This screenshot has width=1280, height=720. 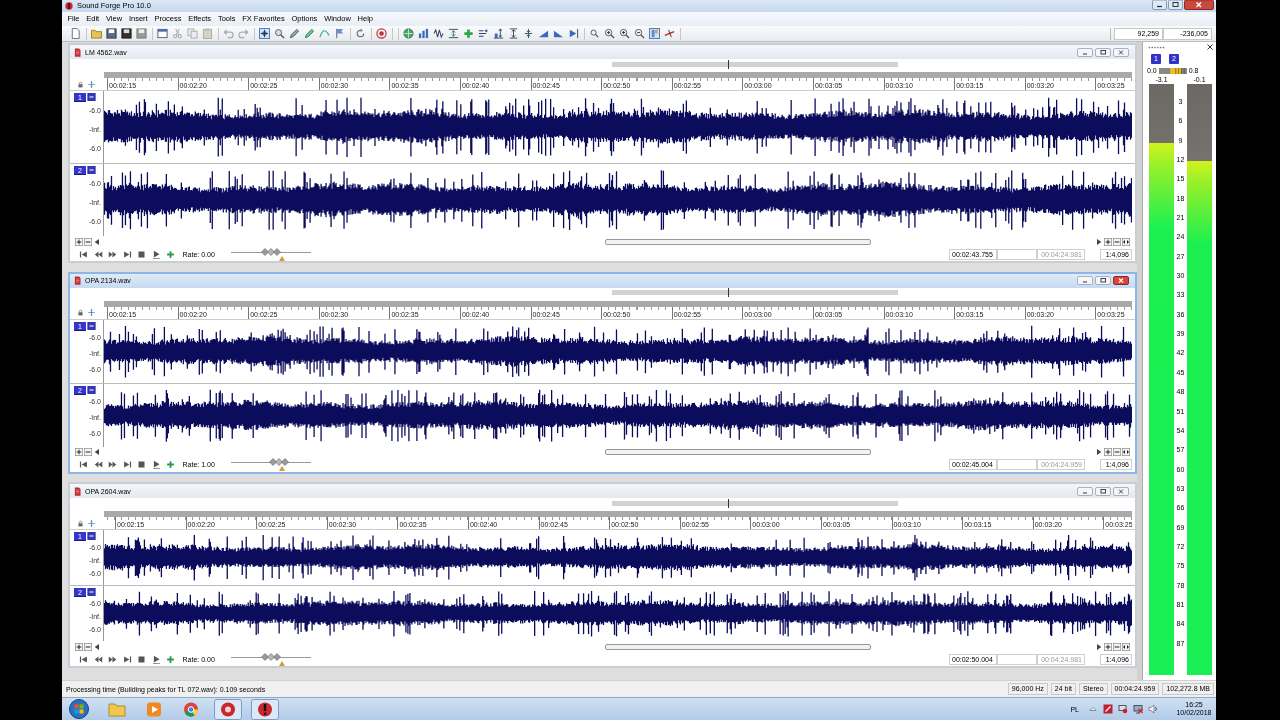 What do you see at coordinates (75, 33) in the screenshot?
I see `new-file-icon` at bounding box center [75, 33].